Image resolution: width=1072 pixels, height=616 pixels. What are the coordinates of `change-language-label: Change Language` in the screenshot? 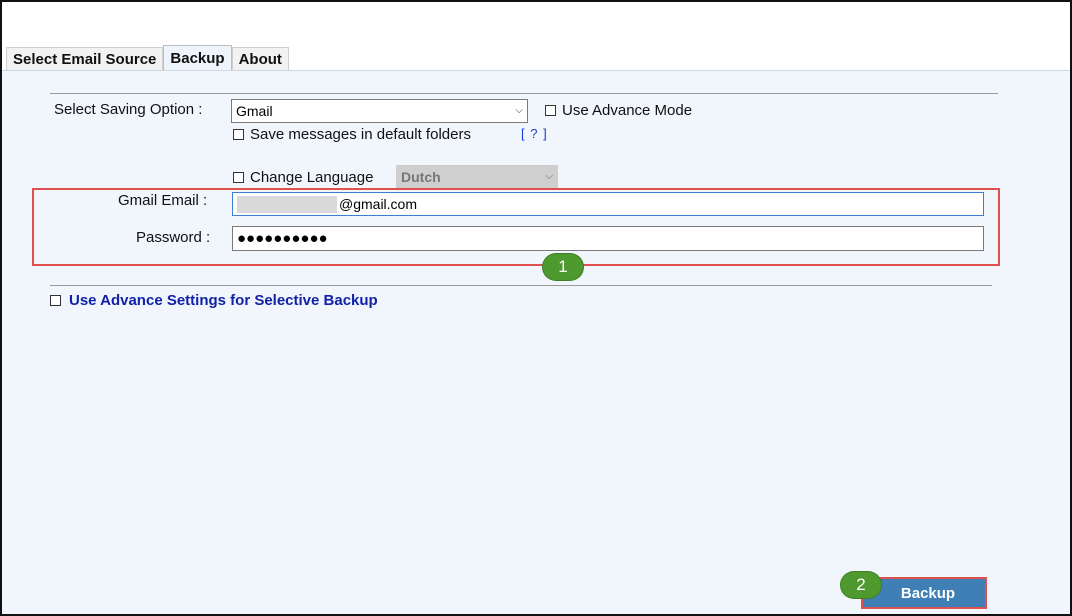 It's located at (312, 177).